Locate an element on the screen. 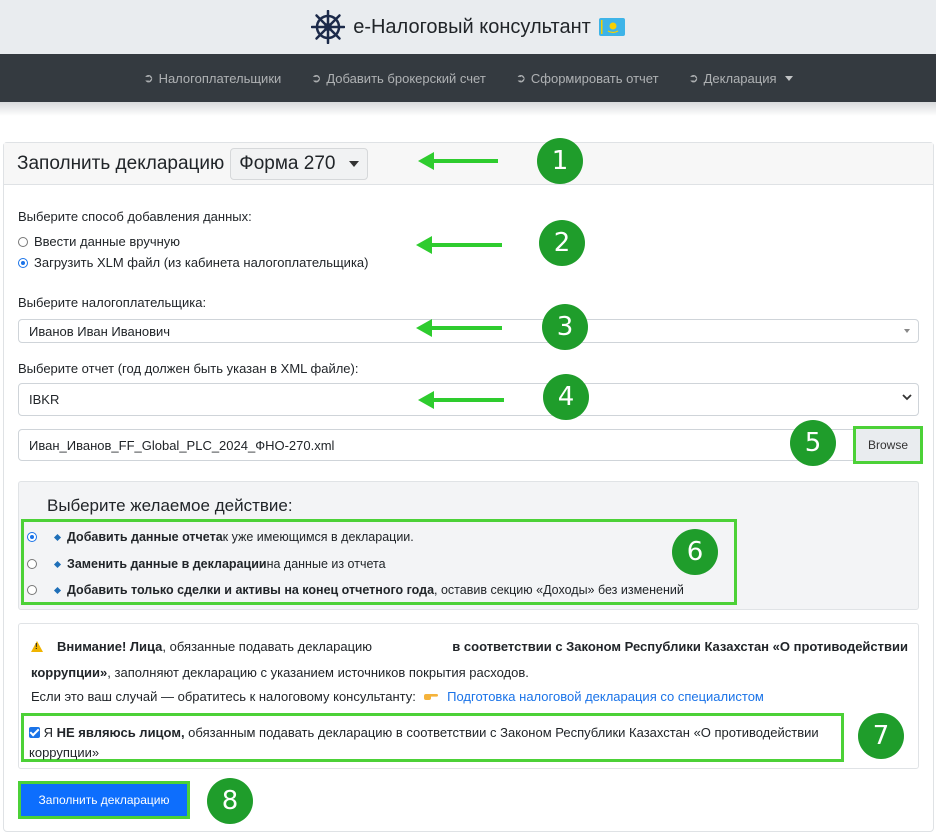  action-option-bold: Добавить данные отчета is located at coordinates (145, 537).